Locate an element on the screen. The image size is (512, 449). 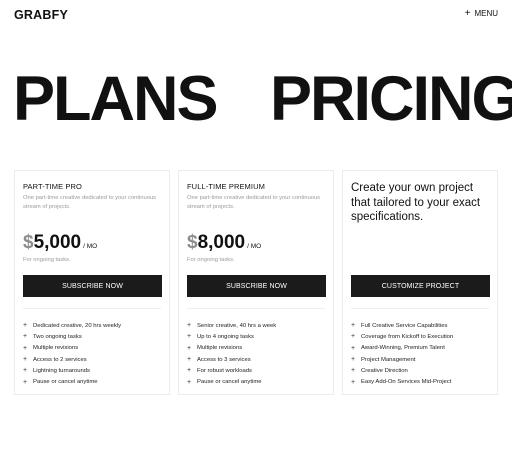
feature-item: + Two ongoing tasks is located at coordinates (72, 336).